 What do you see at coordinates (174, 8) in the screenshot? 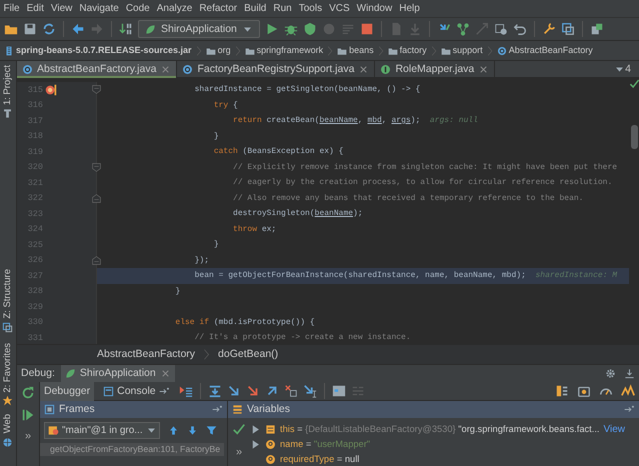
I see `menu-item: Analyze` at bounding box center [174, 8].